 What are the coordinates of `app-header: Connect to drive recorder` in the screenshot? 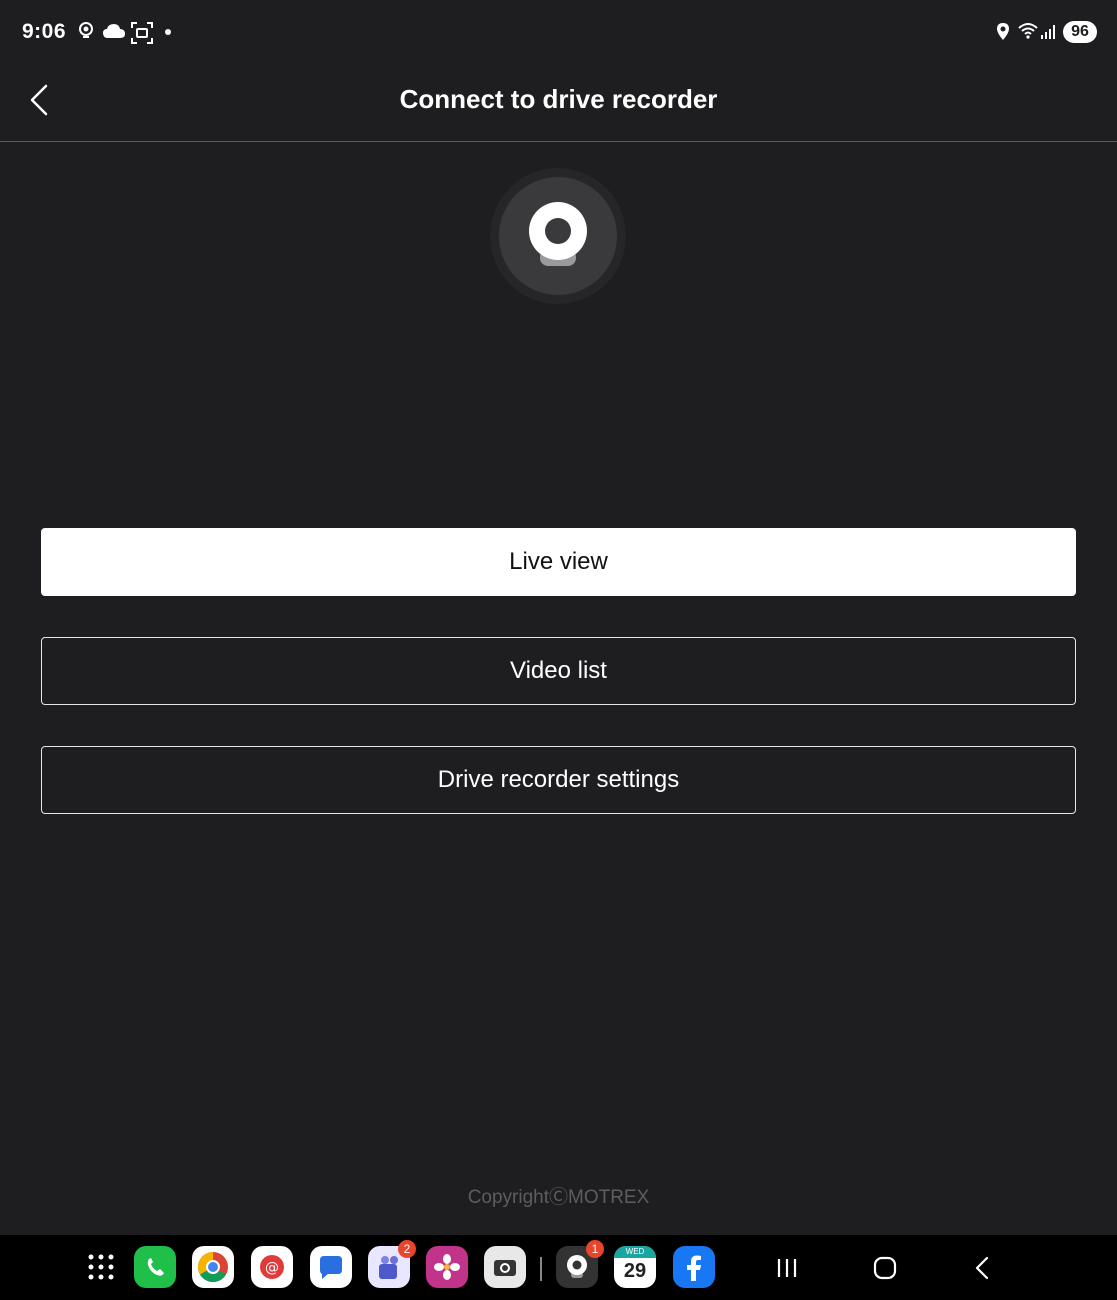 It's located at (558, 103).